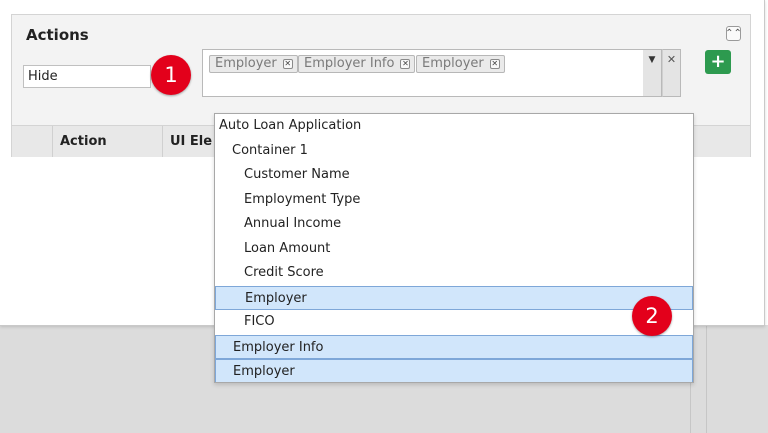 This screenshot has height=433, width=768. What do you see at coordinates (454, 273) in the screenshot?
I see `dropdown-option: Credit Score` at bounding box center [454, 273].